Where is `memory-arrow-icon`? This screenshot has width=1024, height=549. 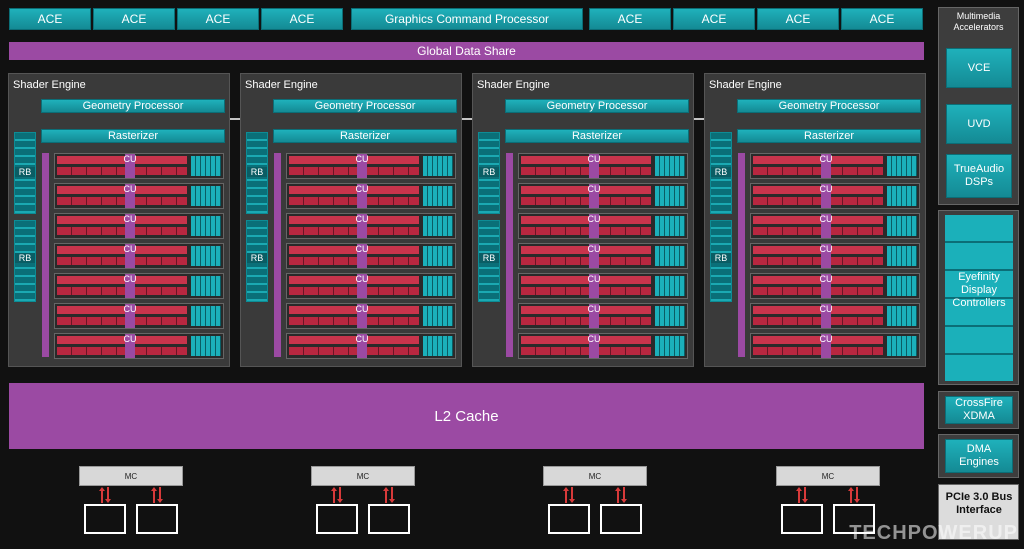
memory-arrow-icon is located at coordinates (105, 495).